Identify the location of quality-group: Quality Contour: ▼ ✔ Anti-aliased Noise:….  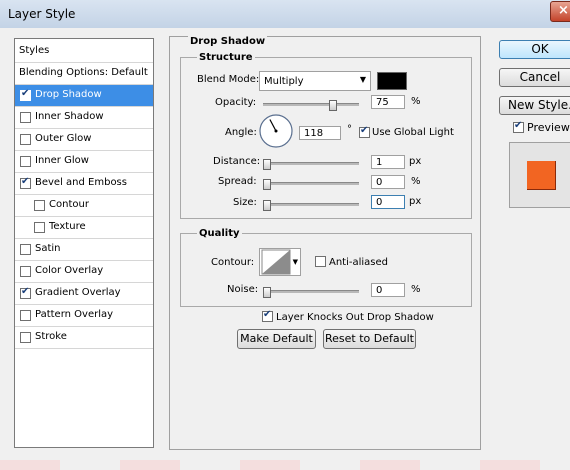
(326, 267).